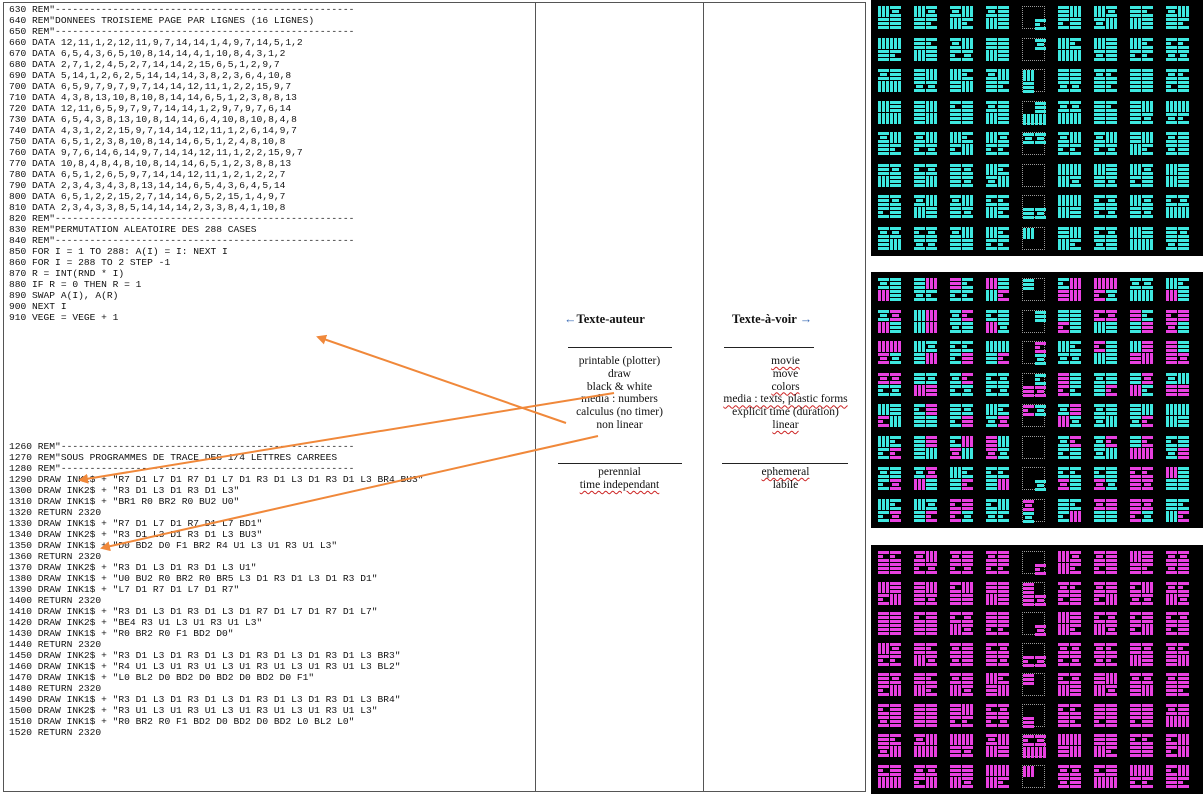 The image size is (1203, 794). Describe the element at coordinates (785, 386) in the screenshot. I see `view-property: colors` at that location.